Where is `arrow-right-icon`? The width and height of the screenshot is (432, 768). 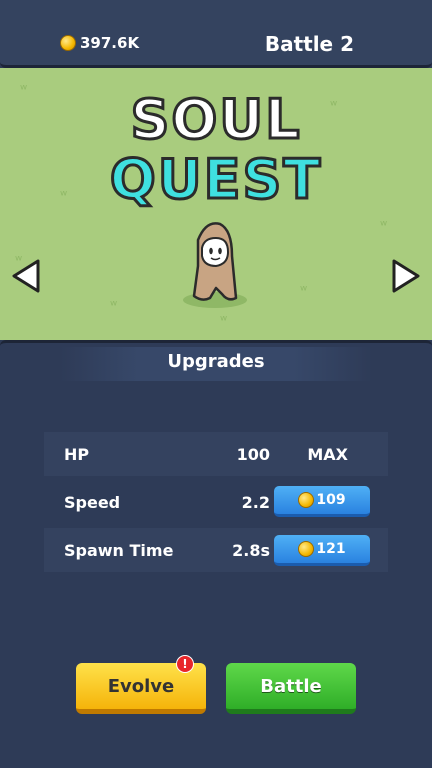
arrow-right-icon is located at coordinates (406, 276).